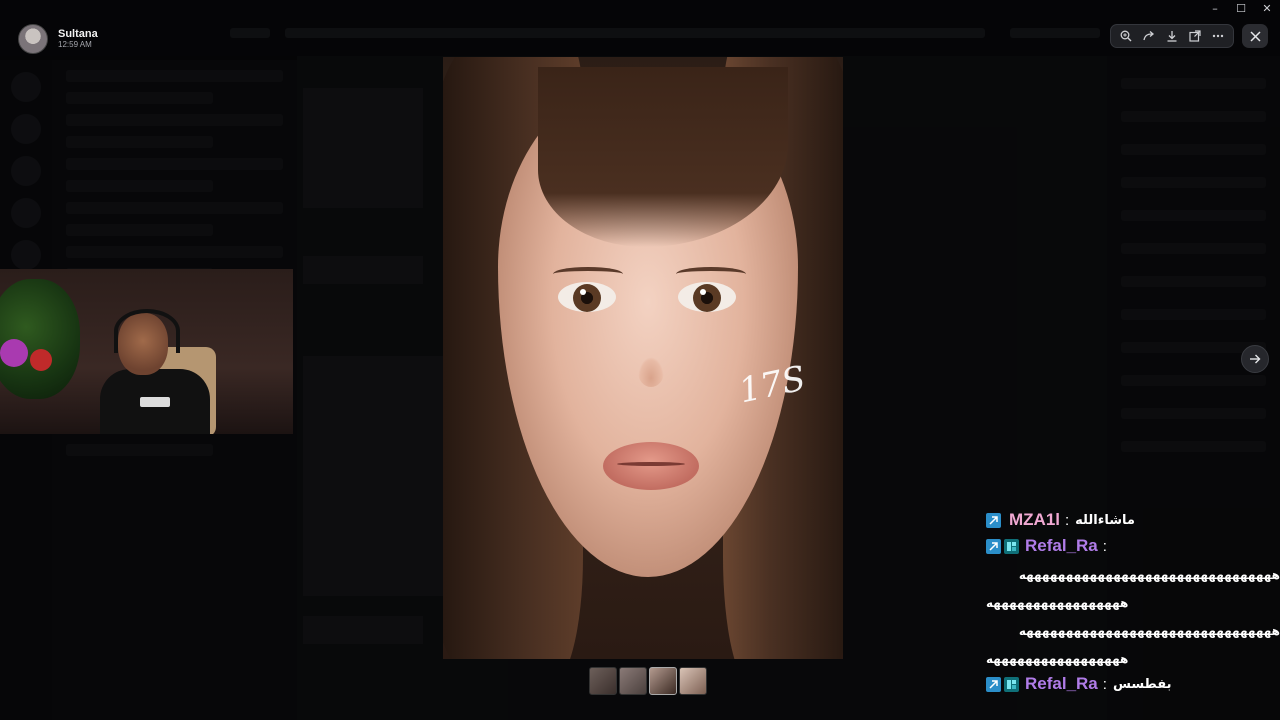 This screenshot has width=1280, height=720. What do you see at coordinates (1142, 684) in the screenshot?
I see `chat-text: بفطسس` at bounding box center [1142, 684].